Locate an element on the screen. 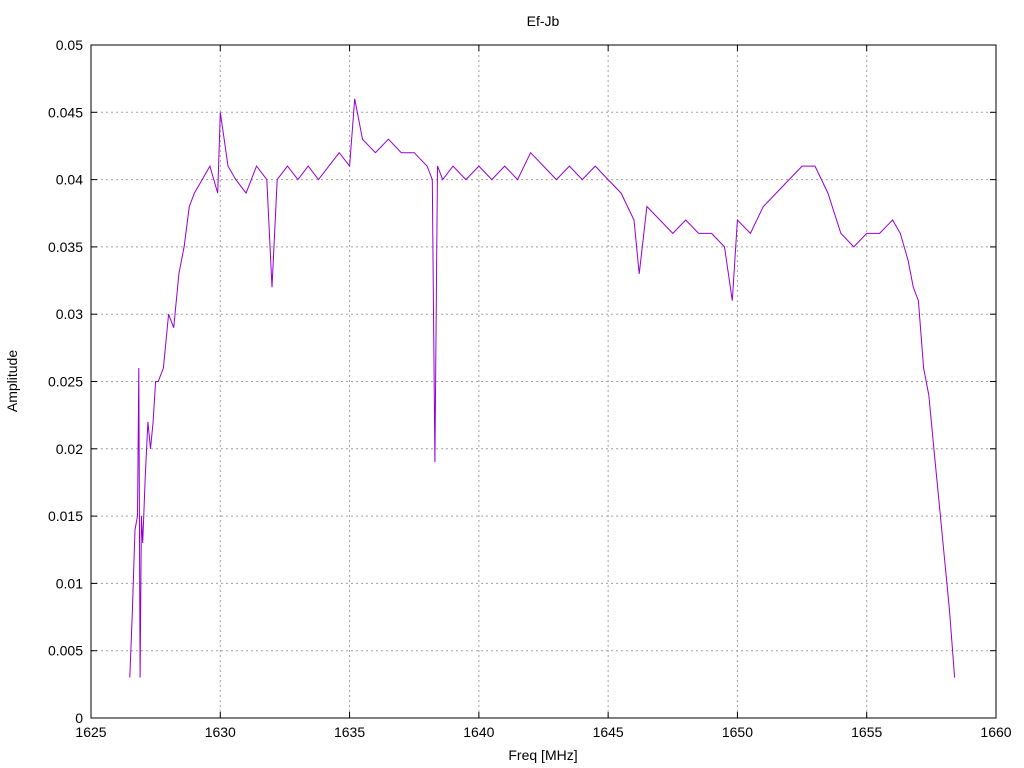 The height and width of the screenshot is (768, 1024). x-tick-label: 1650 is located at coordinates (737, 732).